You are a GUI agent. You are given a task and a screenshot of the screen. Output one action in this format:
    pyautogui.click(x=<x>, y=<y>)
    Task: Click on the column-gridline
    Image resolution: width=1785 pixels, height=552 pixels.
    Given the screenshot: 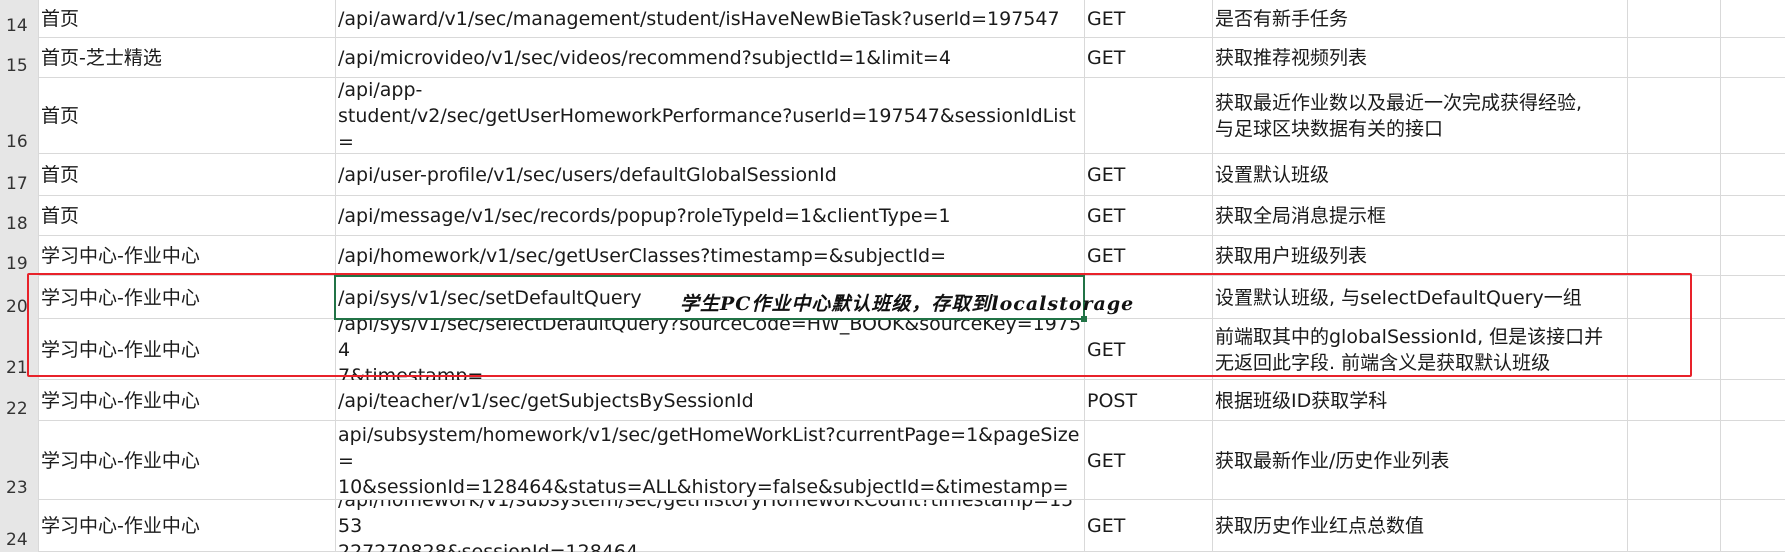 What is the action you would take?
    pyautogui.click(x=1720, y=276)
    